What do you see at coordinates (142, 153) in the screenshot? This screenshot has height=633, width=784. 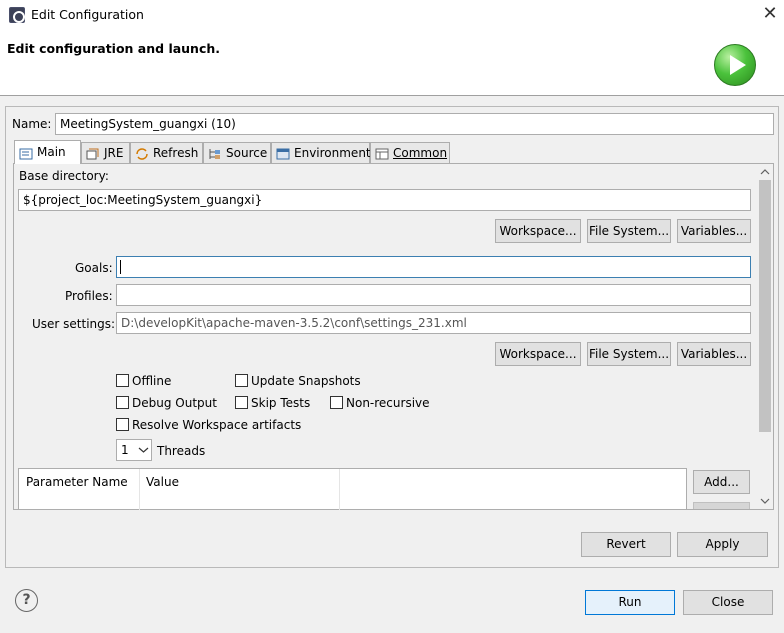 I see `refresh-icon` at bounding box center [142, 153].